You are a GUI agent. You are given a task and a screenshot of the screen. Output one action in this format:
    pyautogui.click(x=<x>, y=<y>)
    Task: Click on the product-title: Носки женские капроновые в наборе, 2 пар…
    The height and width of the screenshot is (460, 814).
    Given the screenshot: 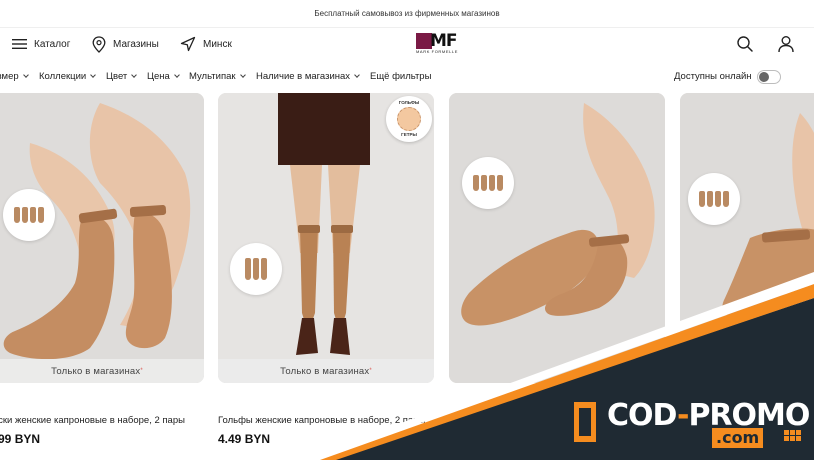 What is the action you would take?
    pyautogui.click(x=92, y=420)
    